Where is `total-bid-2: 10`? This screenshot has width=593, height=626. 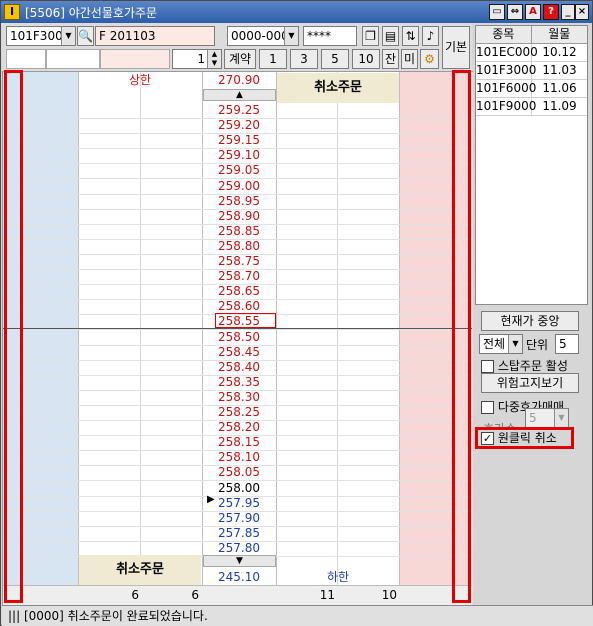
total-bid-2: 10 is located at coordinates (389, 595).